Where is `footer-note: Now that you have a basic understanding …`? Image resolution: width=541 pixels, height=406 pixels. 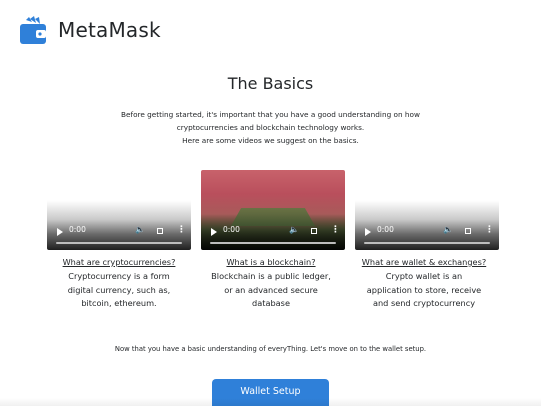 footer-note: Now that you have a basic understanding … is located at coordinates (270, 349).